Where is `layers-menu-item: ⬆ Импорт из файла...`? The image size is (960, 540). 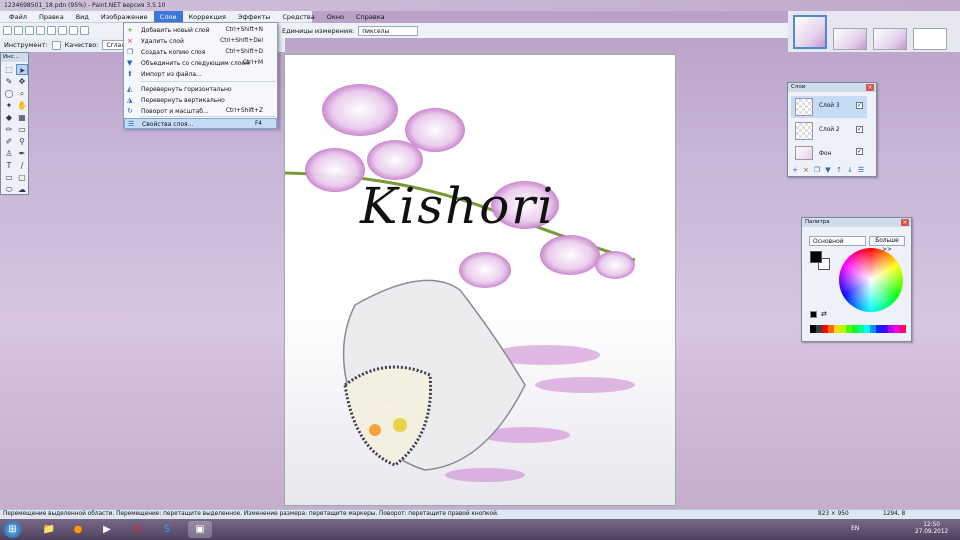 layers-menu-item: ⬆ Импорт из файла... is located at coordinates (200, 74).